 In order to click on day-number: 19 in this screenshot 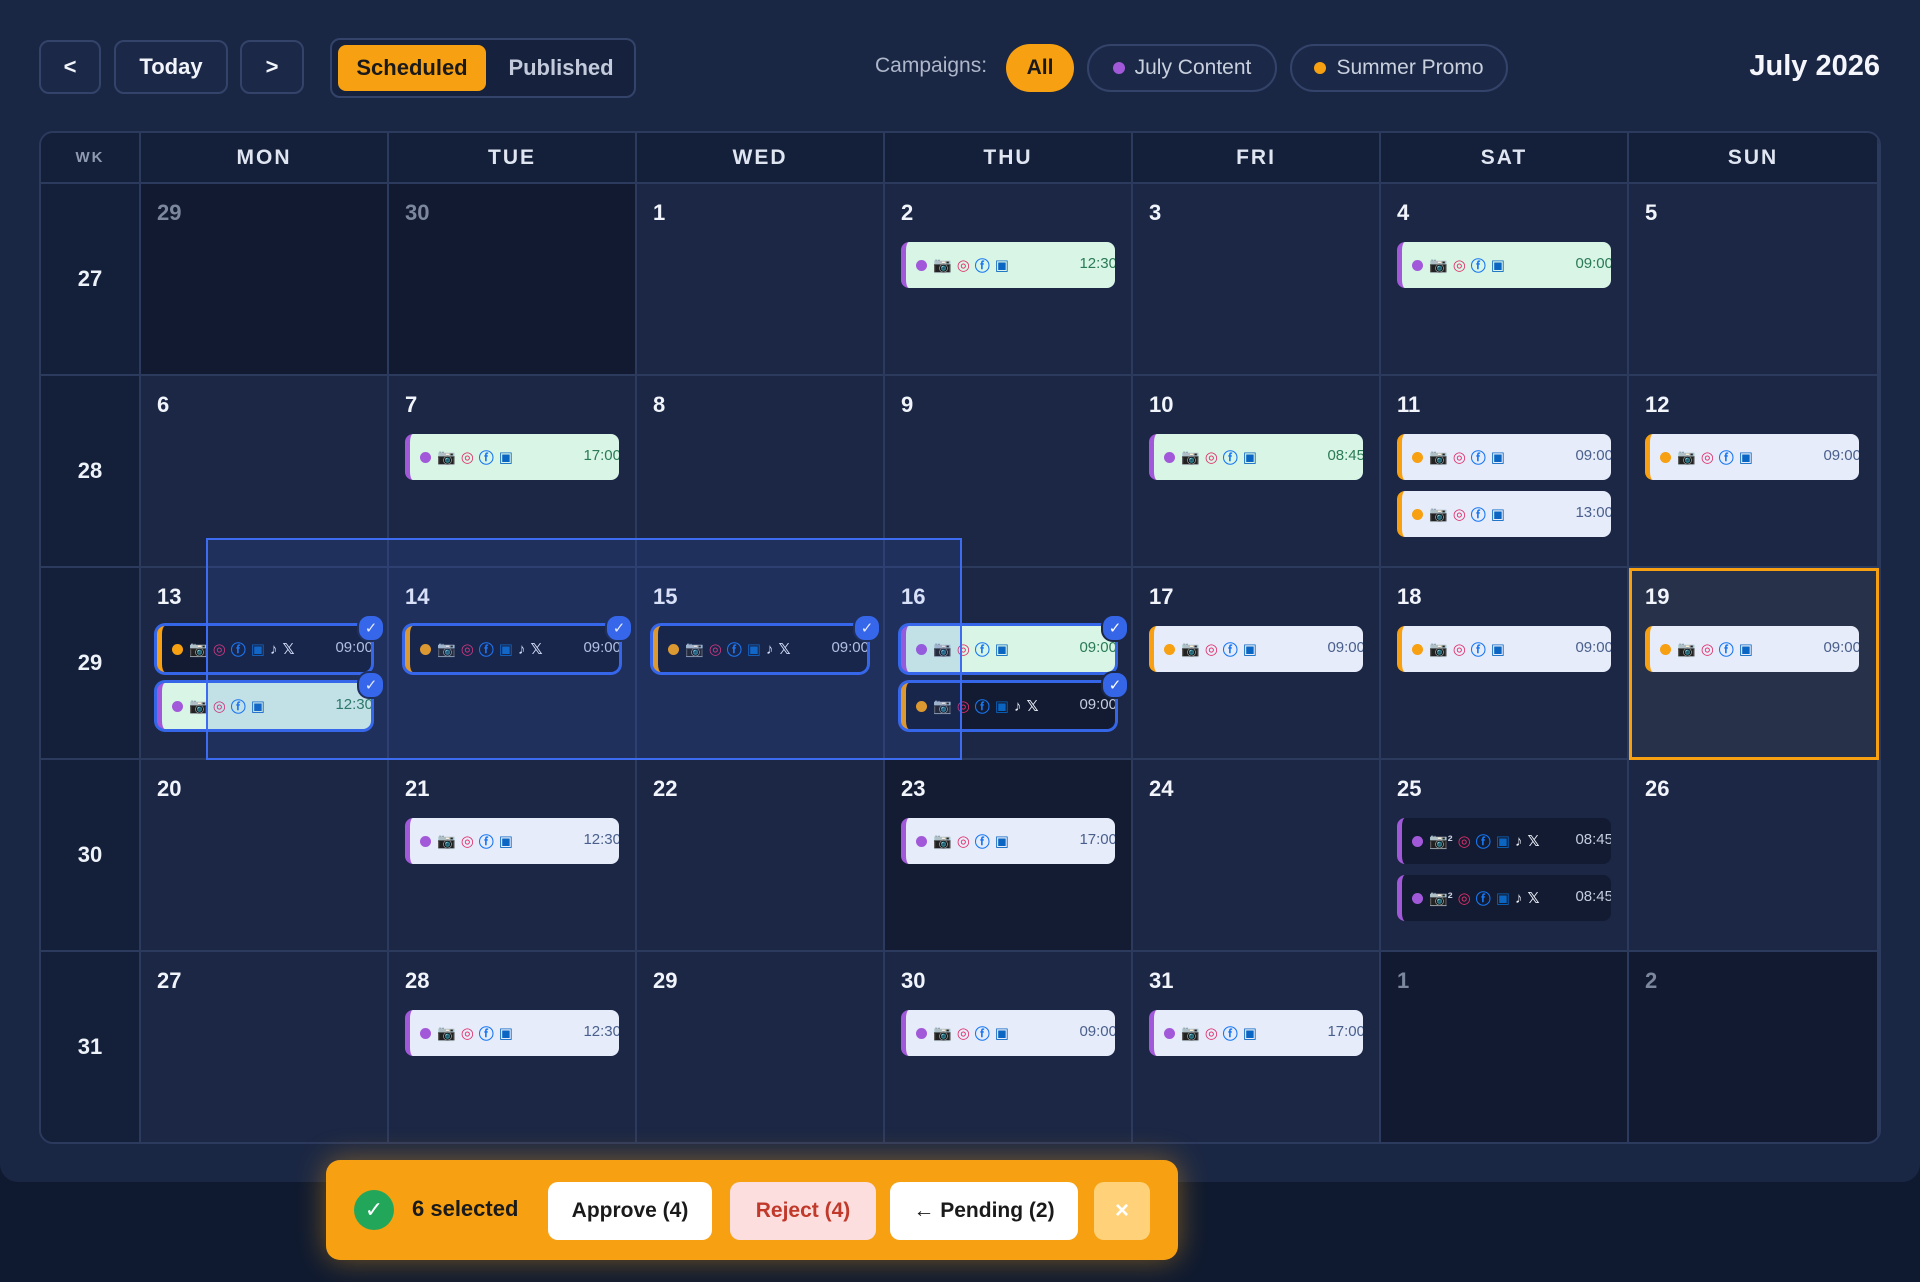, I will do `click(1657, 596)`.